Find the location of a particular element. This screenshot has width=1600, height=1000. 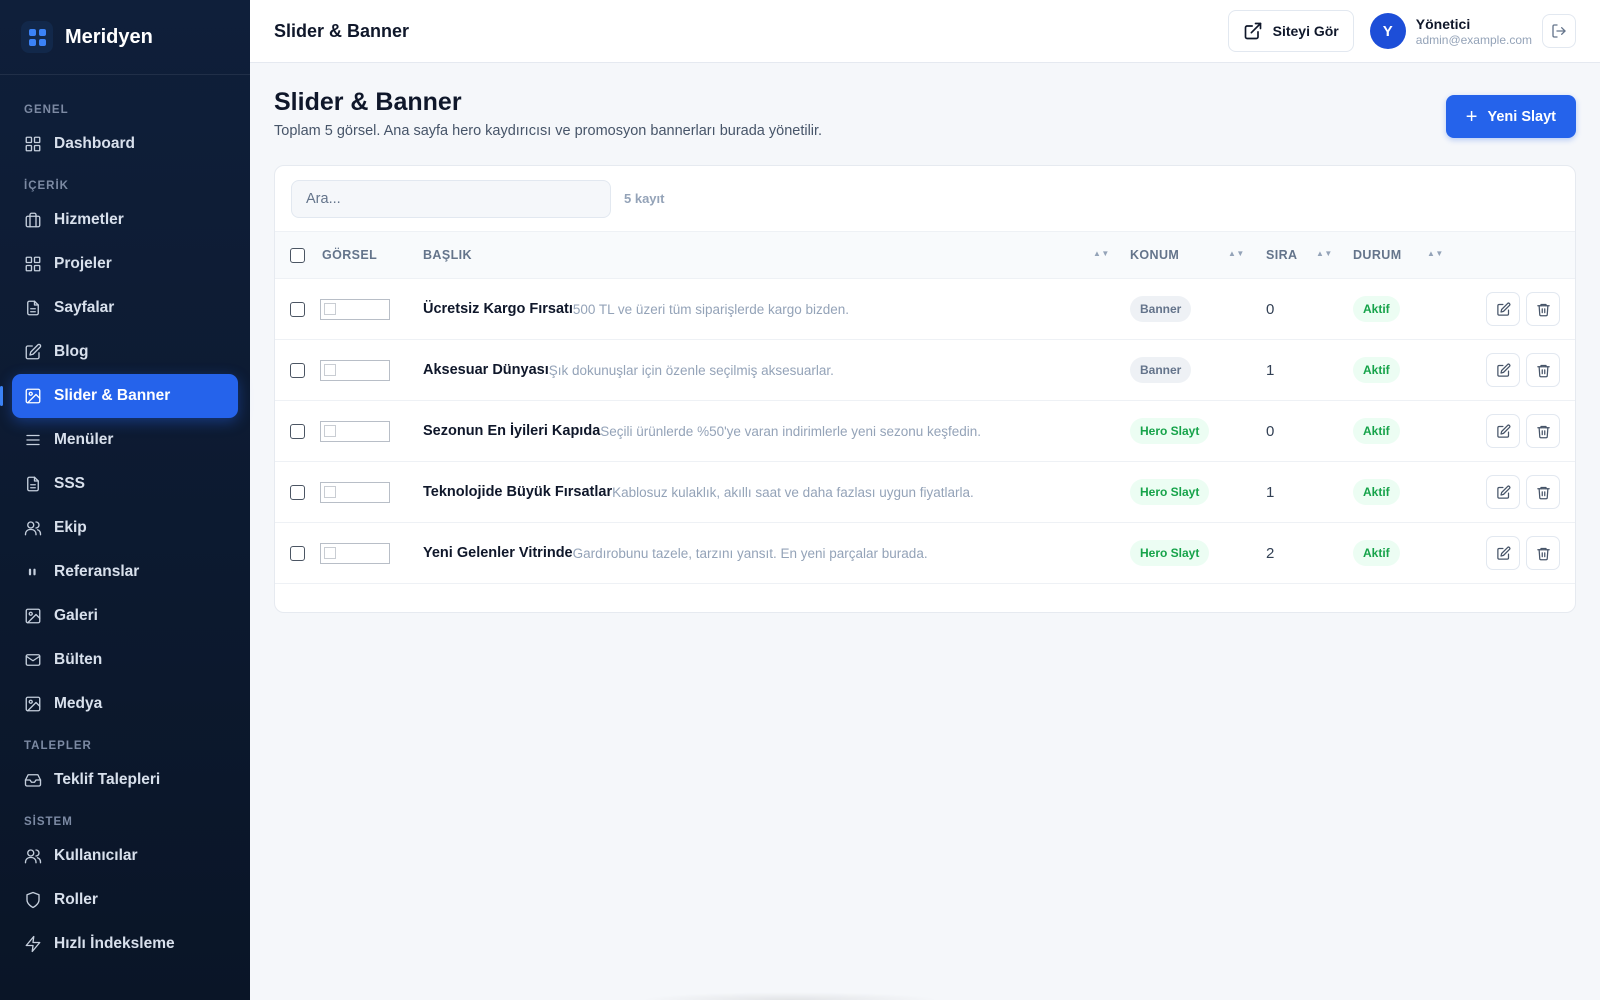

select-all-checkbox is located at coordinates (297, 255).